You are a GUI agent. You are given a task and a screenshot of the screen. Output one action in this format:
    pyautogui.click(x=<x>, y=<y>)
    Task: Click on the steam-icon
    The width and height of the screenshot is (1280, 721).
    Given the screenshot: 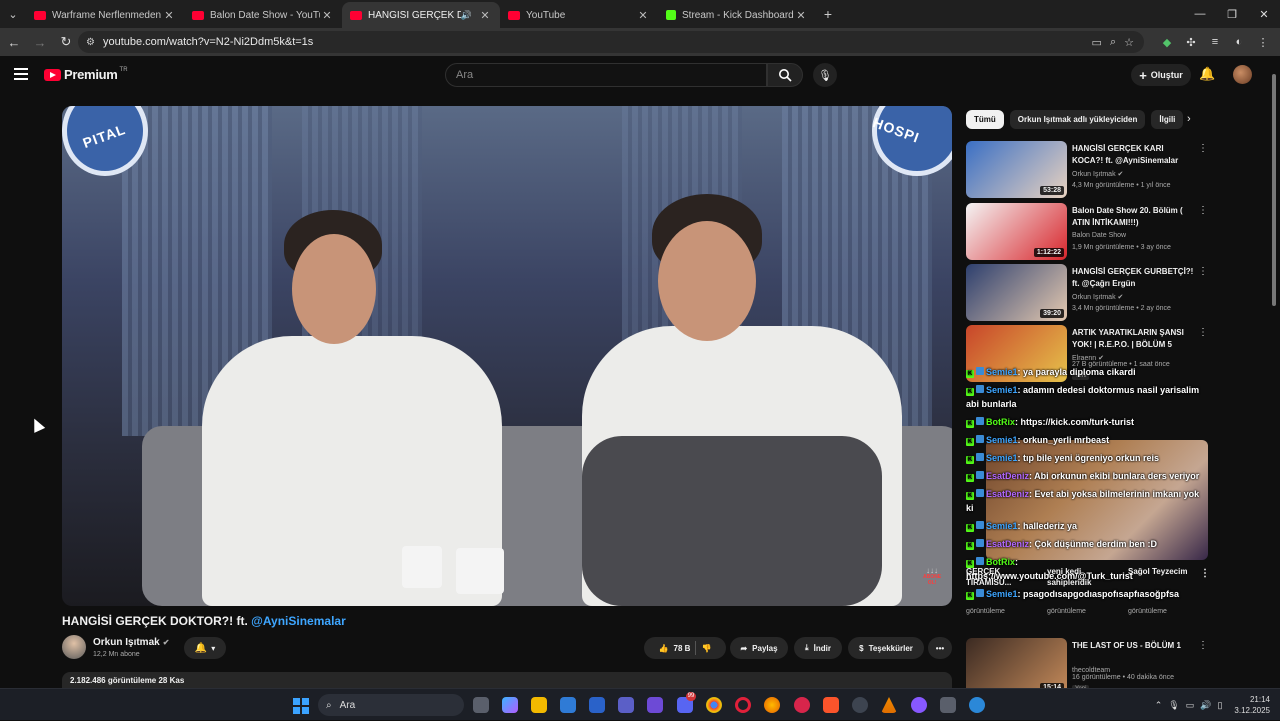 What is the action you would take?
    pyautogui.click(x=860, y=705)
    